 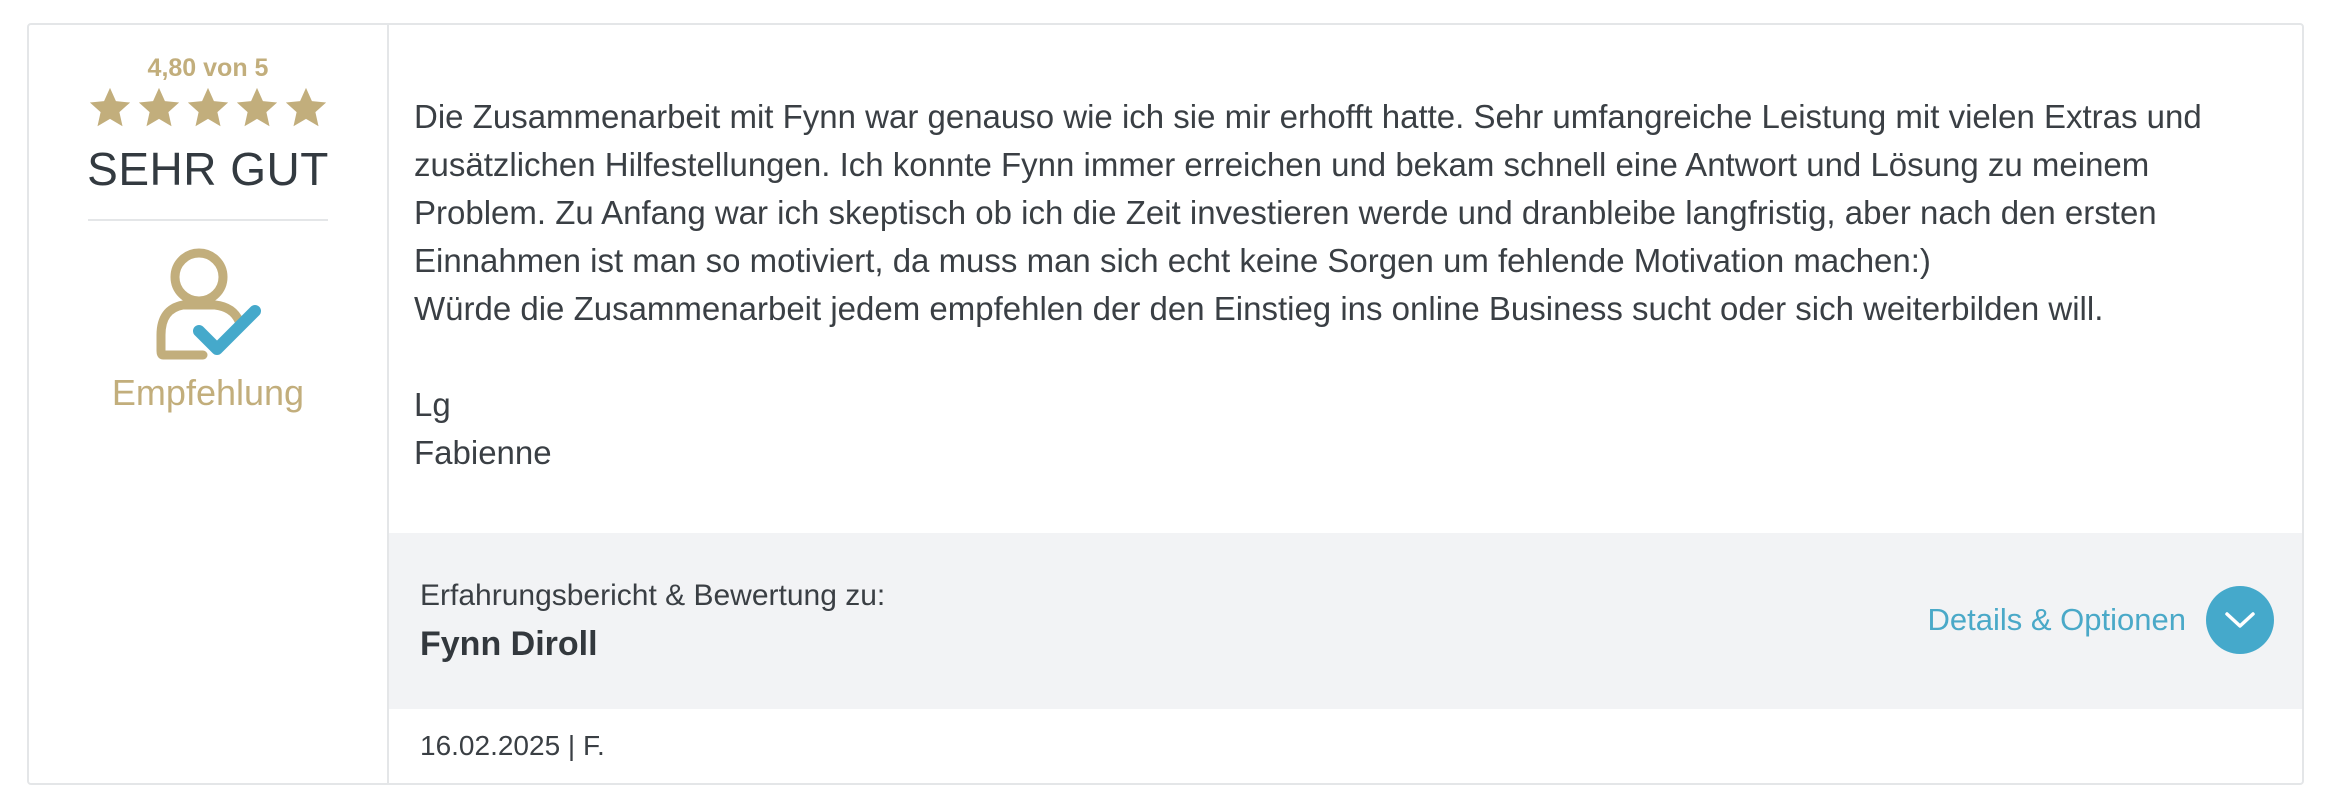 I want to click on review-subject-caption: Erfahrungsbericht & Bewertung zu:, so click(x=653, y=595).